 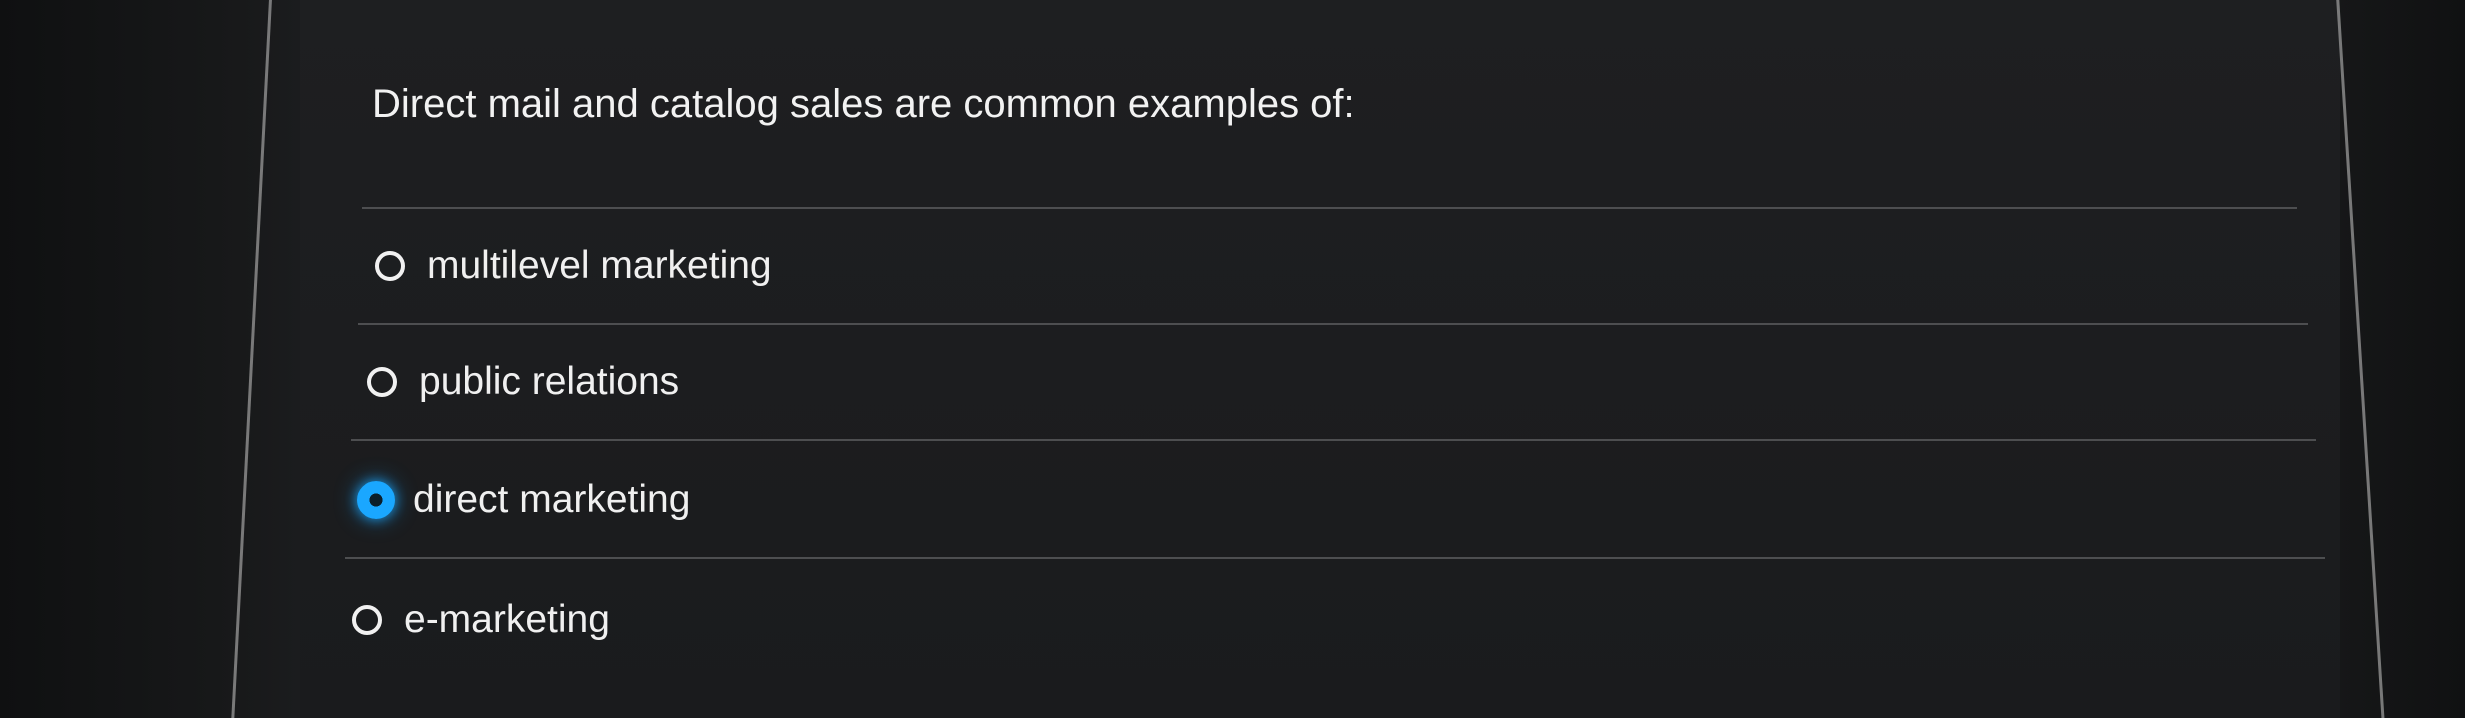 I want to click on option-direct-marketing: direct marketing, so click(x=523, y=500).